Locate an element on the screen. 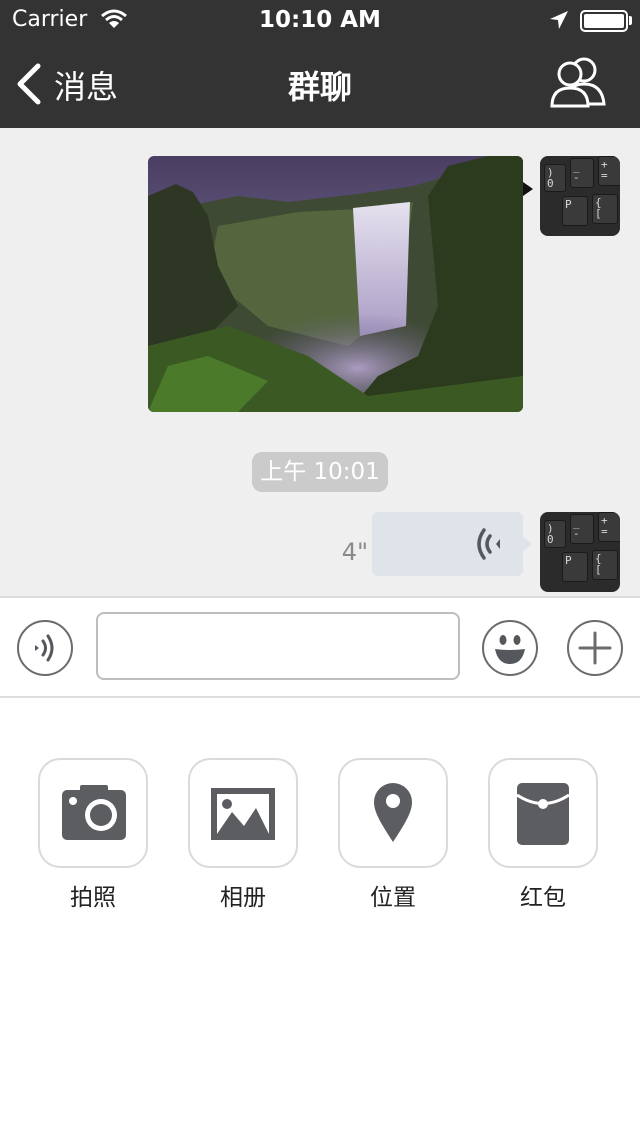 Image resolution: width=640 pixels, height=1136 pixels. camera-tool-label: 拍照 is located at coordinates (93, 898).